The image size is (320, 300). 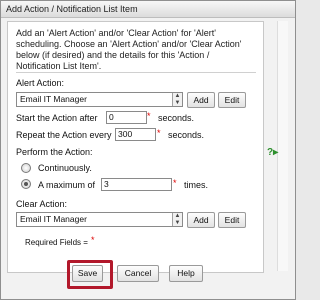 What do you see at coordinates (56, 242) in the screenshot?
I see `required-fields-note: Required Fields =` at bounding box center [56, 242].